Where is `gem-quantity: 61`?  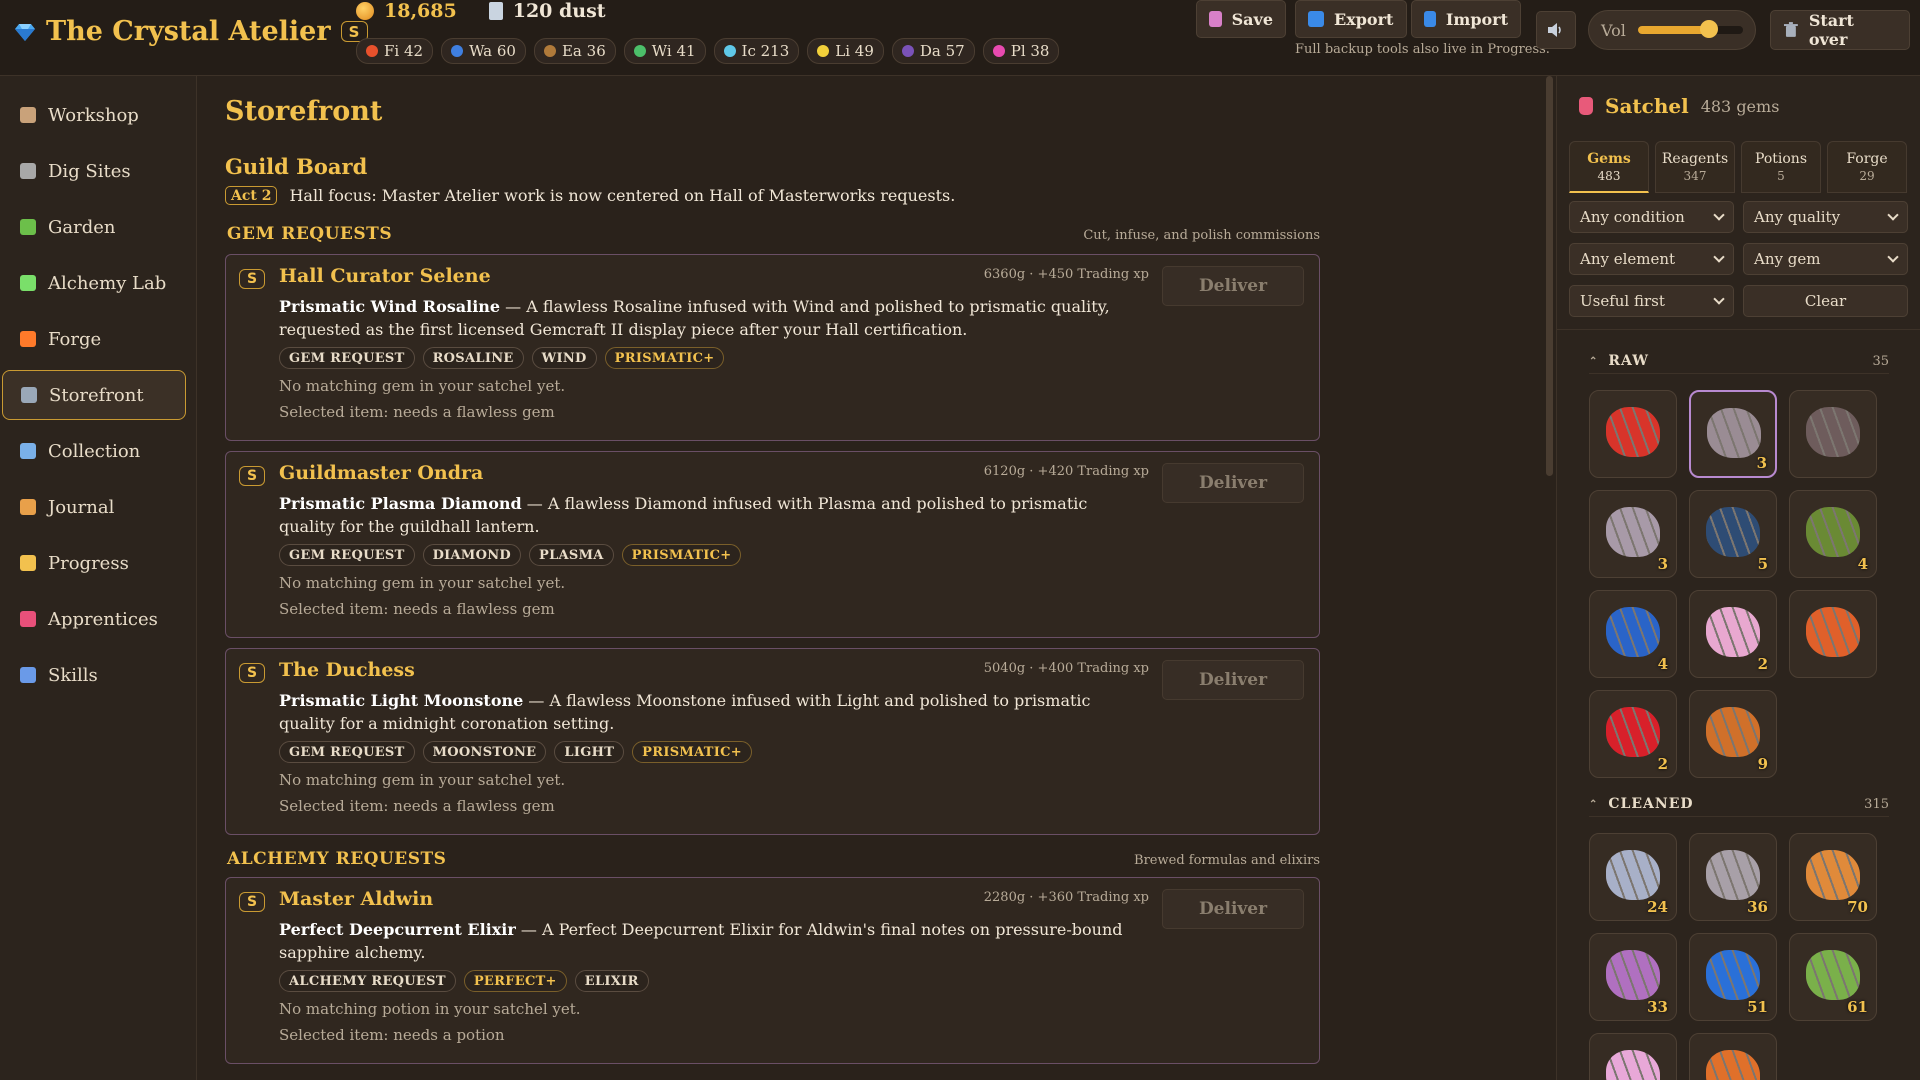 gem-quantity: 61 is located at coordinates (1857, 1007).